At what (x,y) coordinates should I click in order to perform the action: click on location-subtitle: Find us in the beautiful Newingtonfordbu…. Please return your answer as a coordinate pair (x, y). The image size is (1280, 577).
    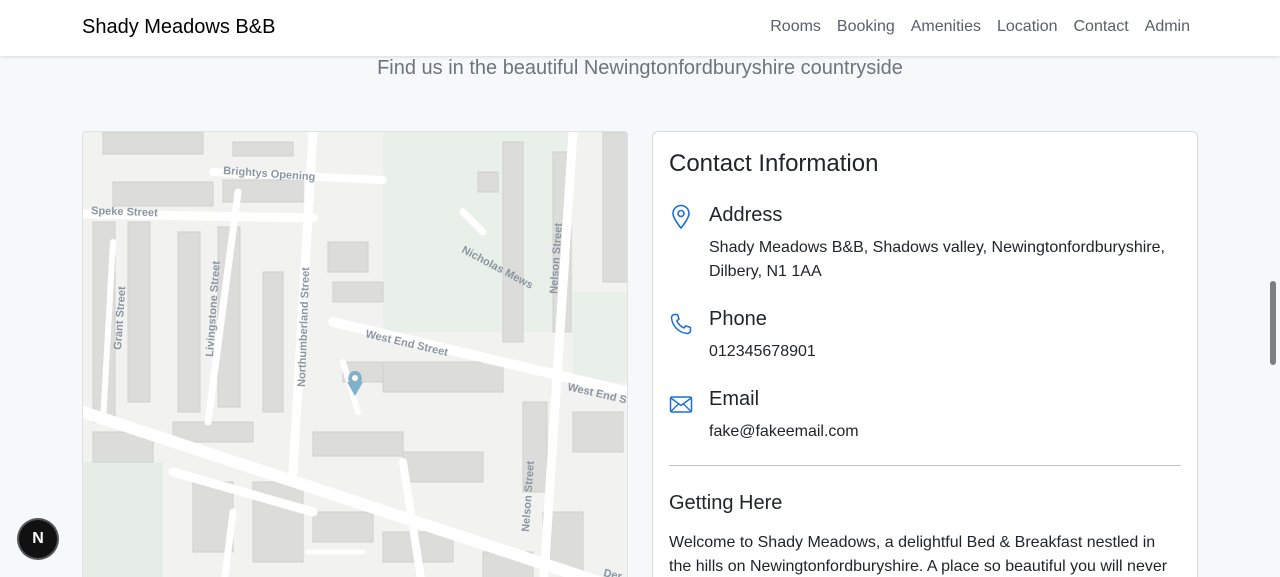
    Looking at the image, I should click on (640, 68).